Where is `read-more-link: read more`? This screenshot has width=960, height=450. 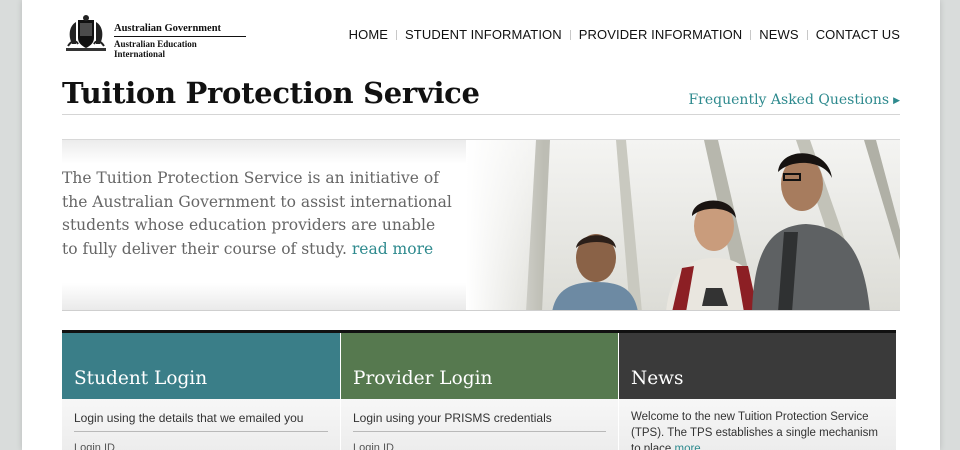
read-more-link: read more is located at coordinates (392, 249).